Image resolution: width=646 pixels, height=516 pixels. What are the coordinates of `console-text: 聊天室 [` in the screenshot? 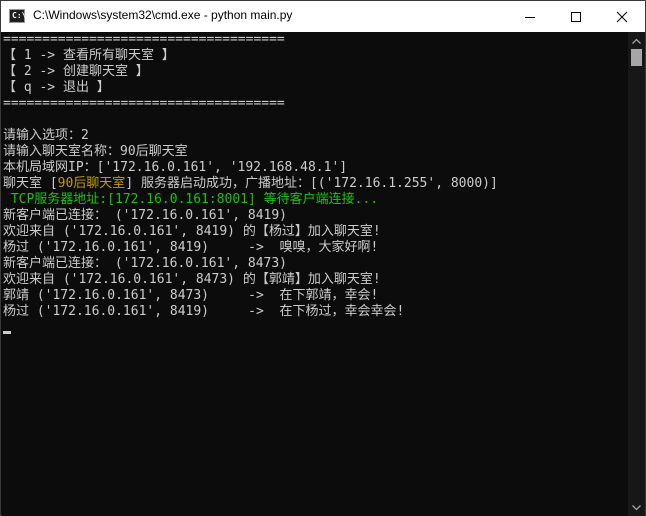 It's located at (30, 183).